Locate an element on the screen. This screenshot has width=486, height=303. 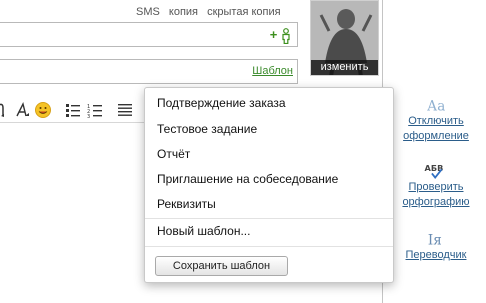
translator-button: Iя Переводчик is located at coordinates (436, 246).